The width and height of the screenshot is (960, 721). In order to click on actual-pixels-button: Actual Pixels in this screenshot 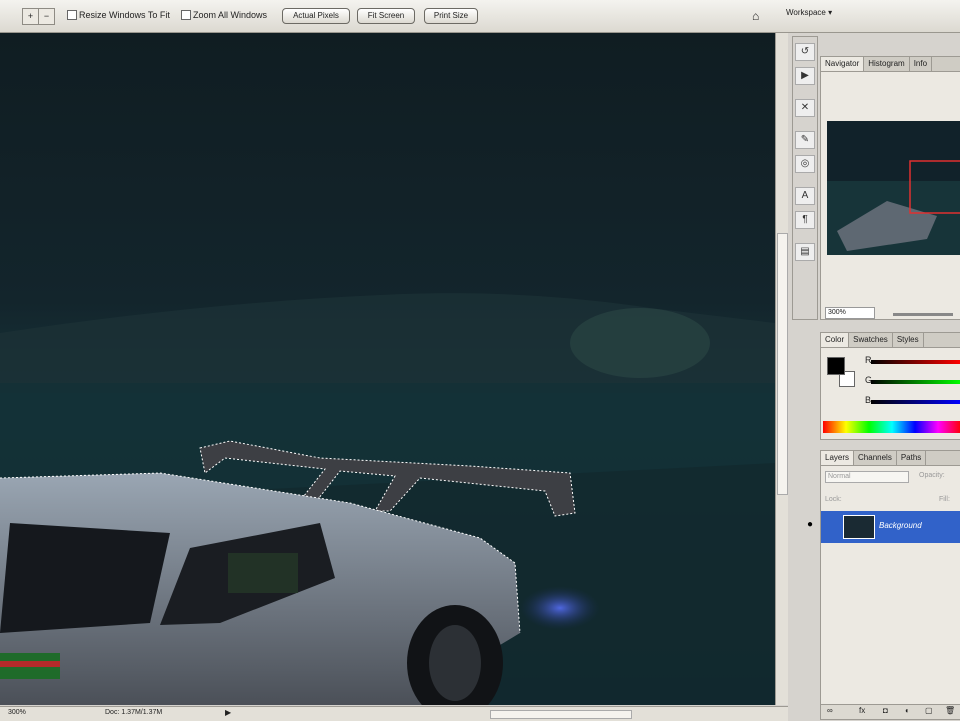, I will do `click(316, 16)`.